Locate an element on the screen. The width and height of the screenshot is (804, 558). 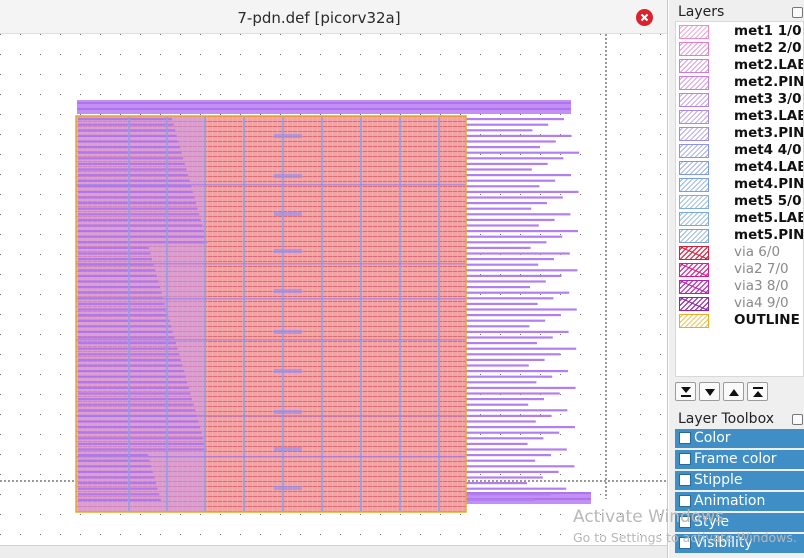
layer-item: via 6/0 is located at coordinates (741, 252).